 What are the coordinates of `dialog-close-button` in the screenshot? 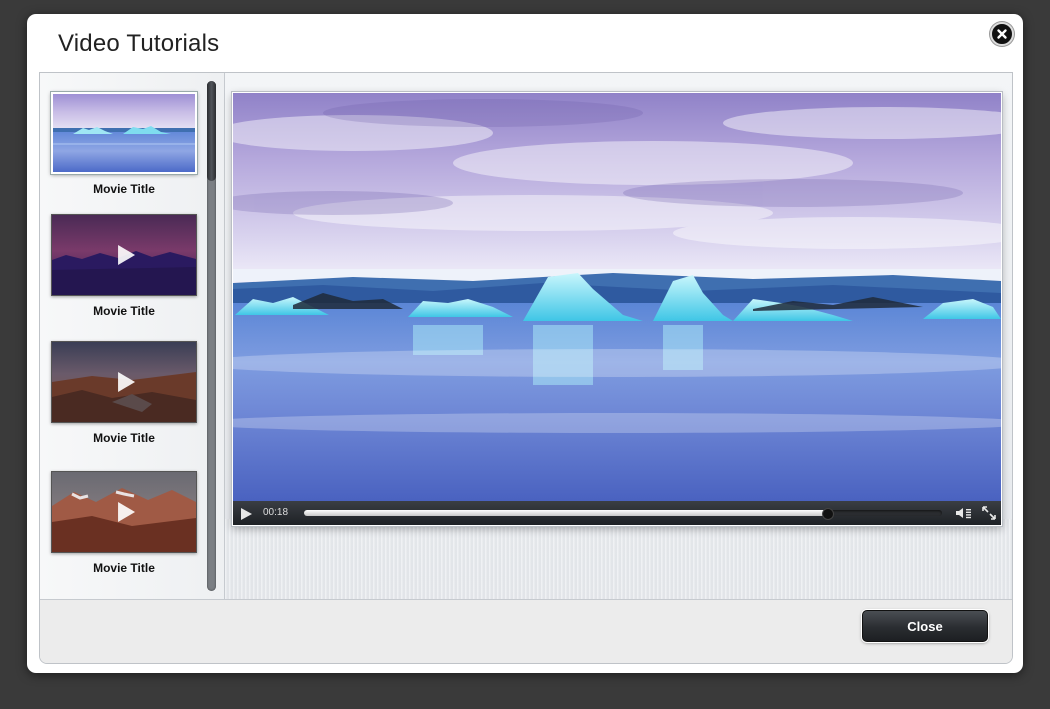 It's located at (1002, 34).